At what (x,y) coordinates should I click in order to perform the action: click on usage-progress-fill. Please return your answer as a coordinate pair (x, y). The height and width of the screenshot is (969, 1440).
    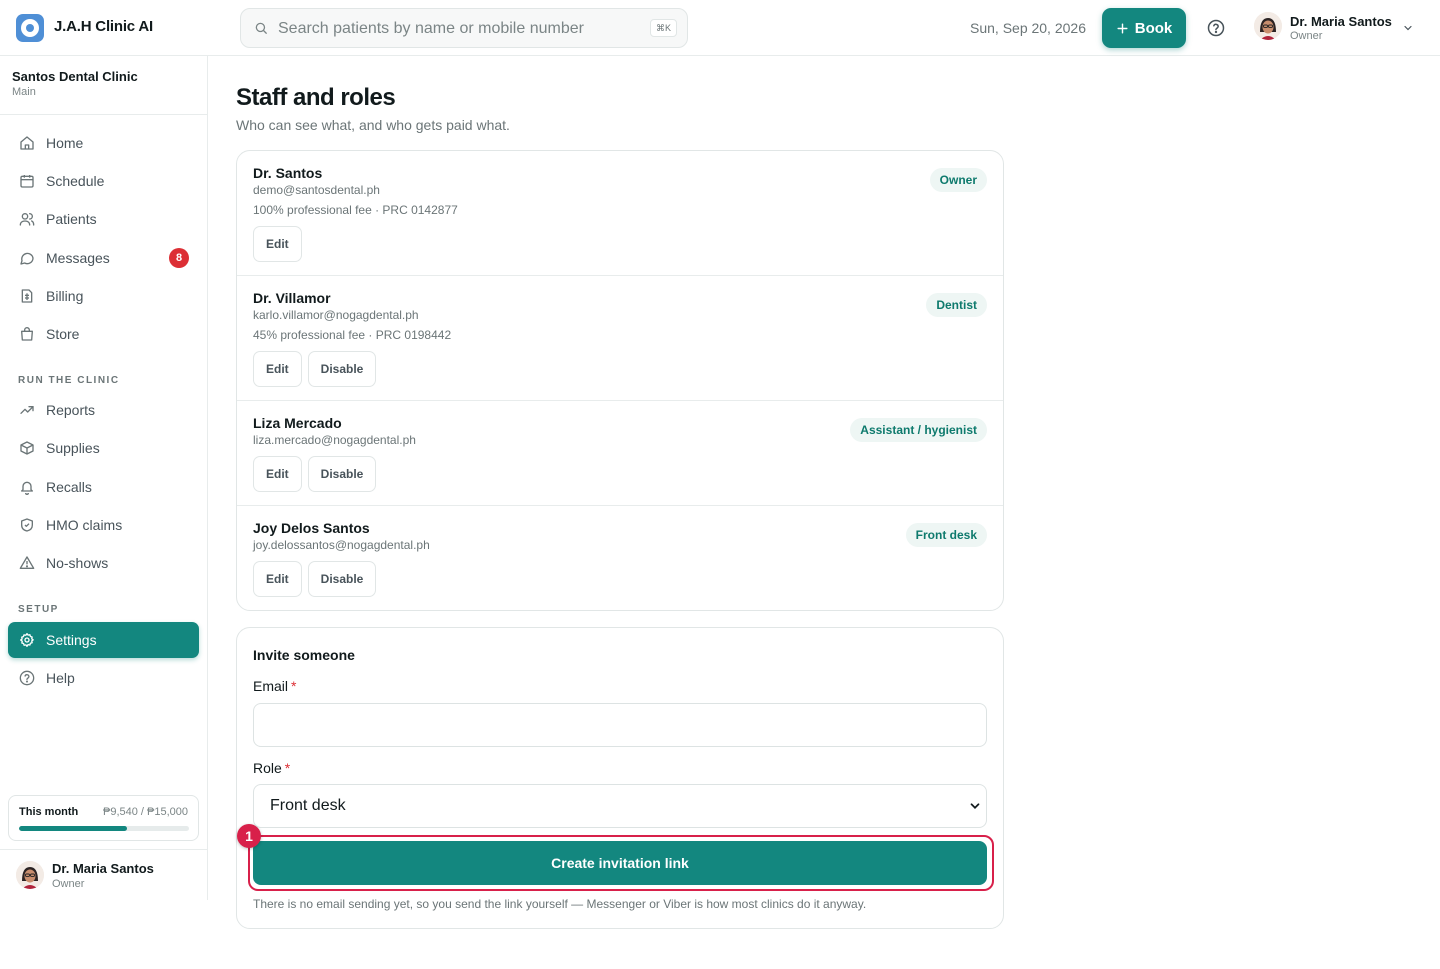
    Looking at the image, I should click on (73, 828).